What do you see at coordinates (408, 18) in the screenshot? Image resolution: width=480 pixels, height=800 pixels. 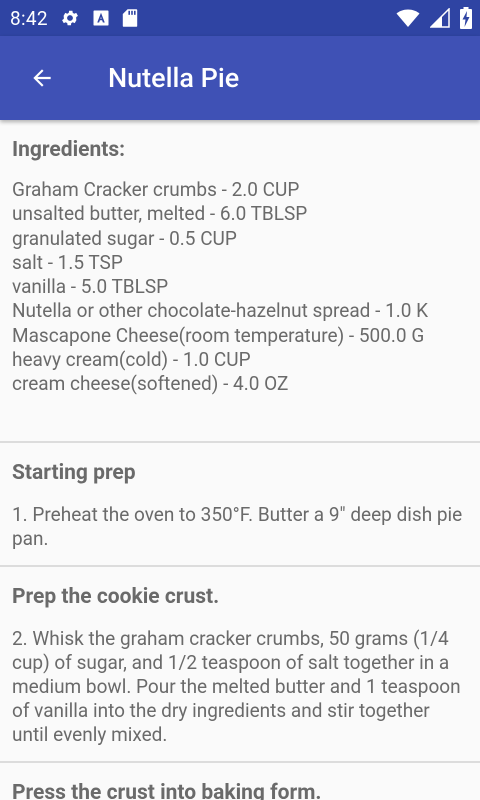 I see `wifi-icon` at bounding box center [408, 18].